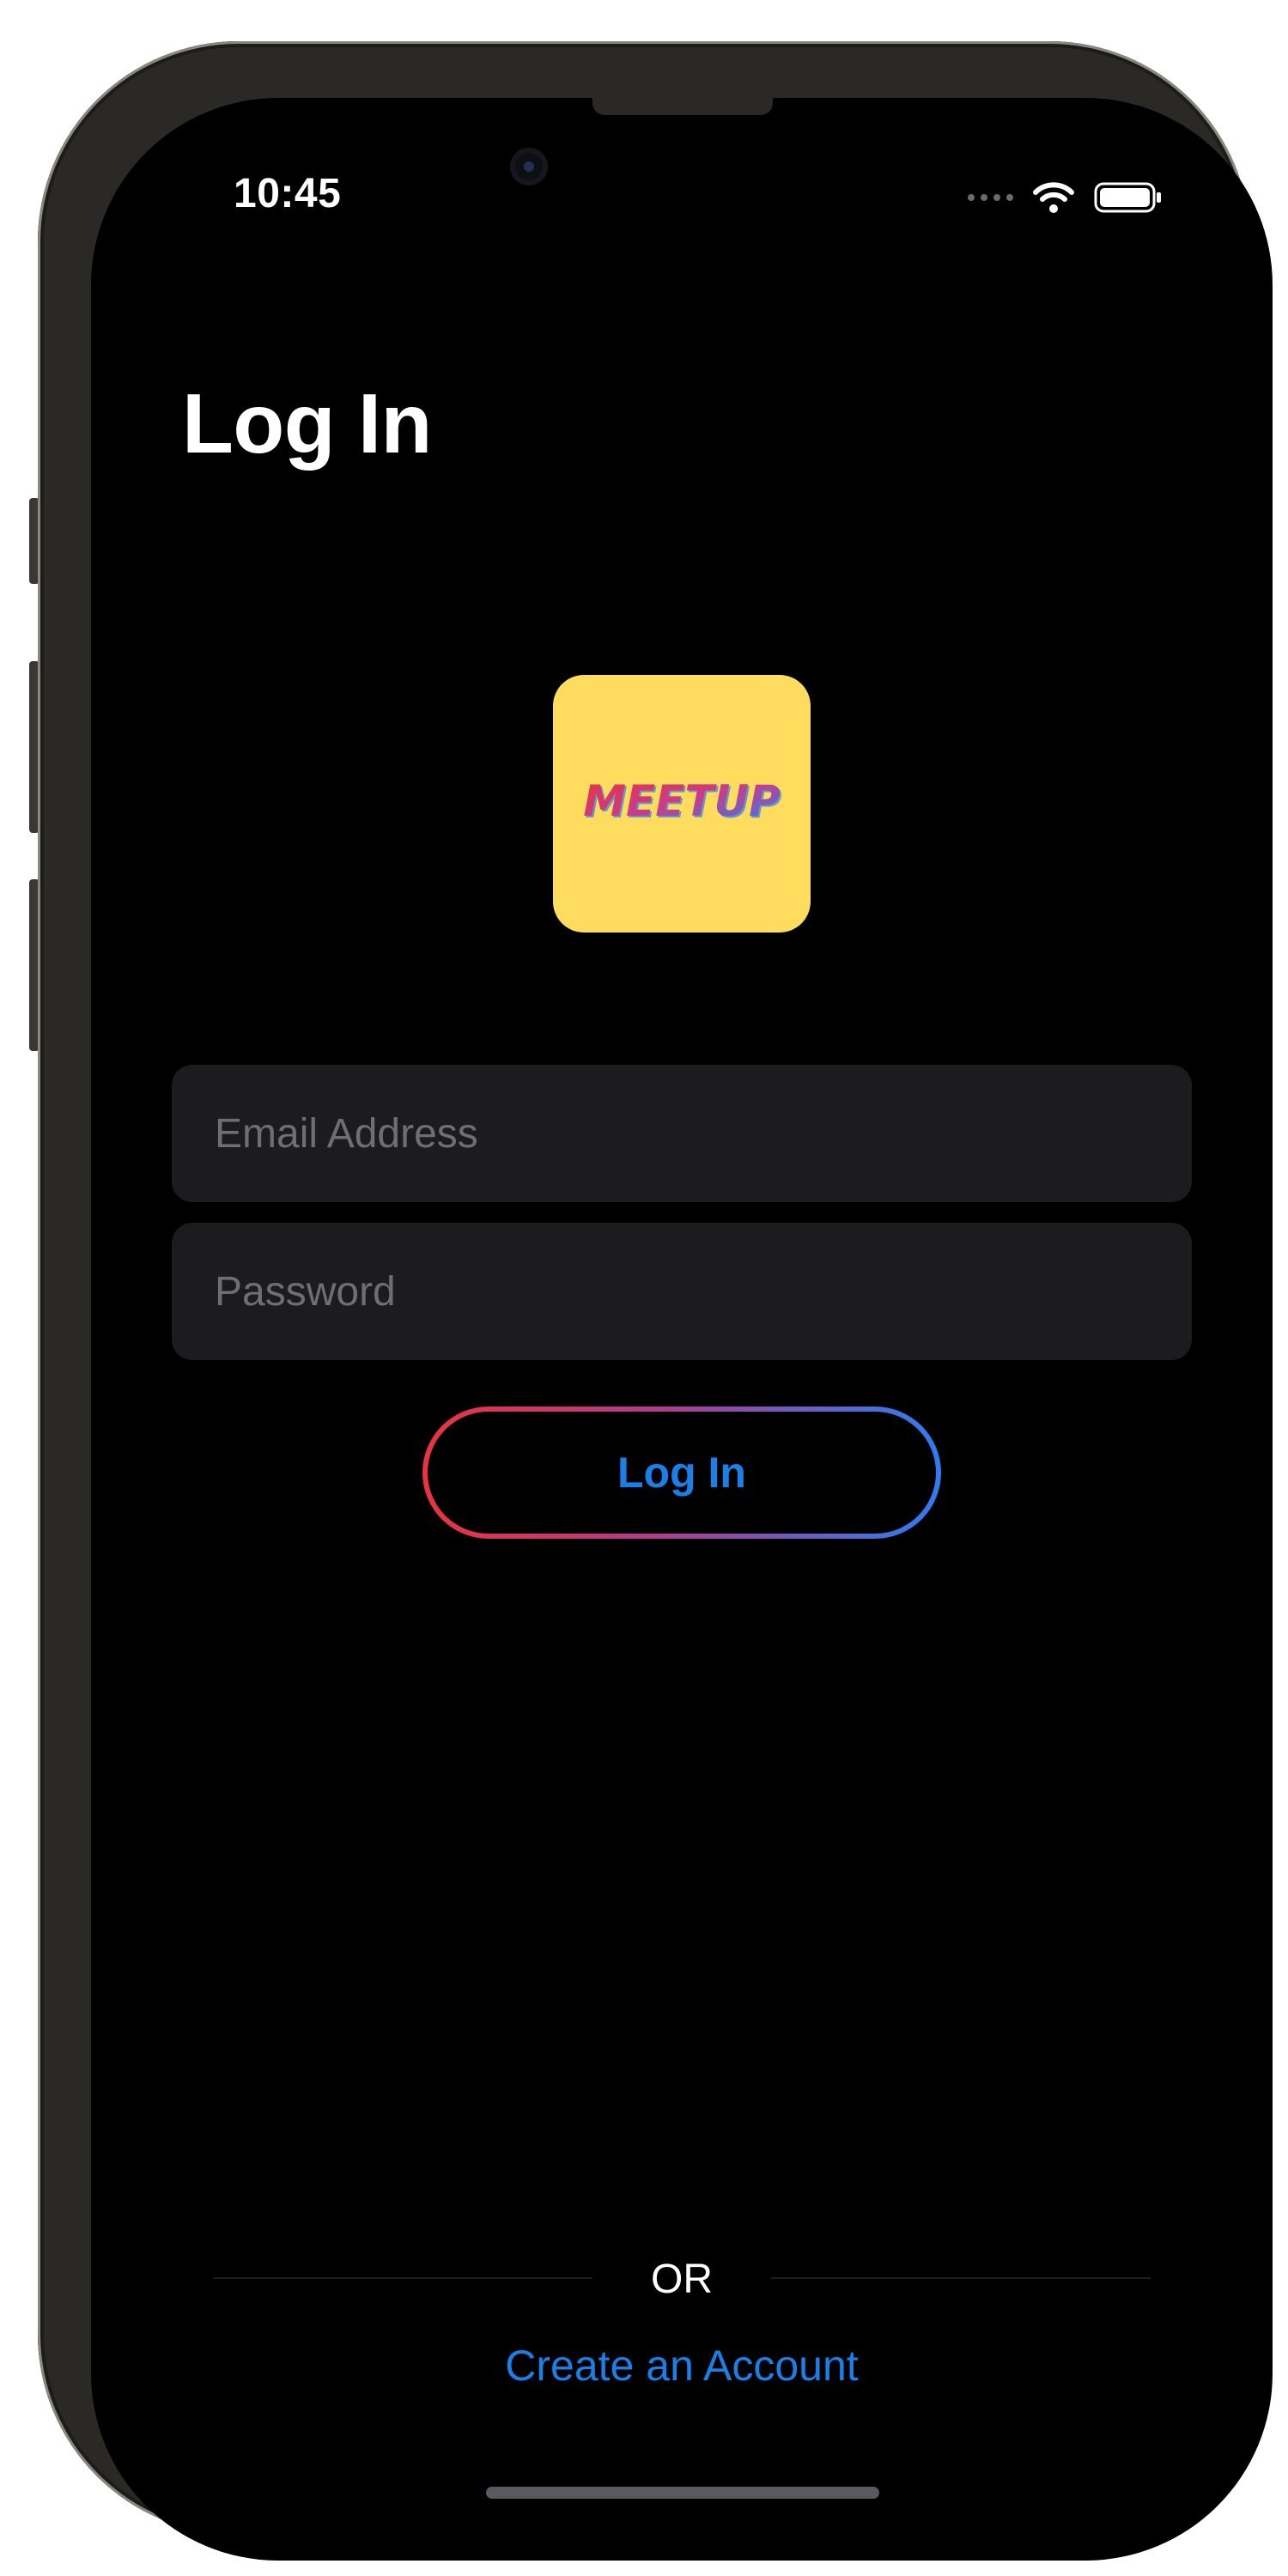  I want to click on divider-right, so click(961, 2278).